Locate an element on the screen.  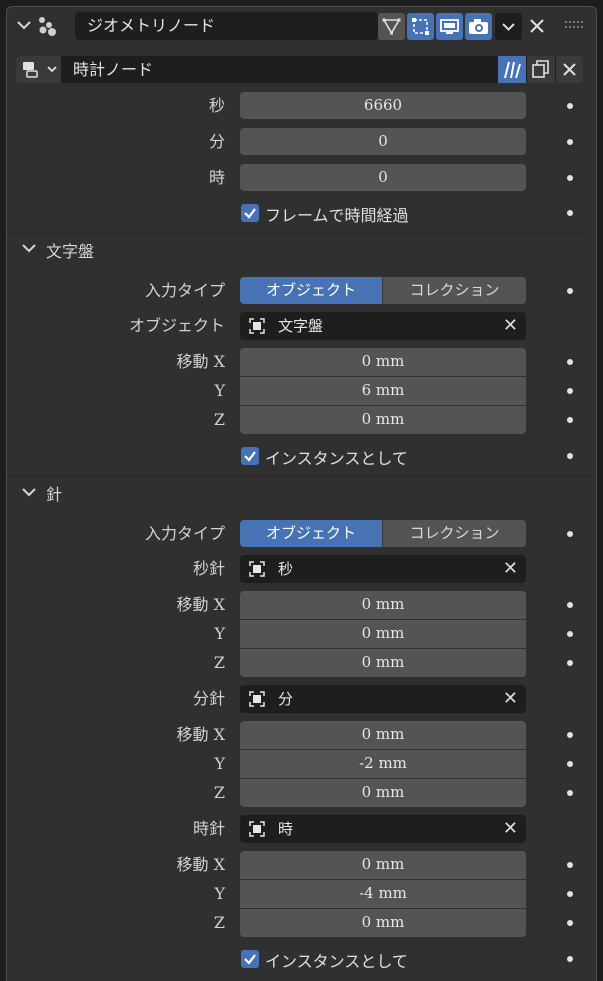
unlink-button is located at coordinates (569, 69).